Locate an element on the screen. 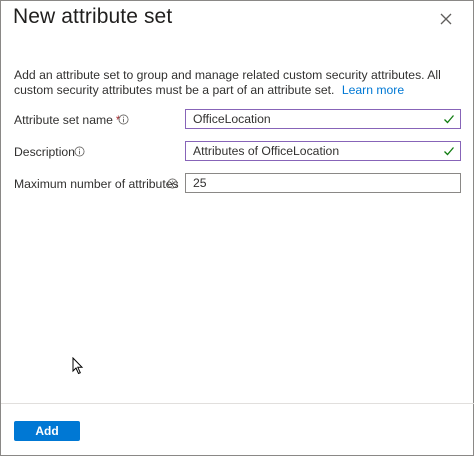  attribute-set-name-label: Attribute set name * is located at coordinates (67, 120).